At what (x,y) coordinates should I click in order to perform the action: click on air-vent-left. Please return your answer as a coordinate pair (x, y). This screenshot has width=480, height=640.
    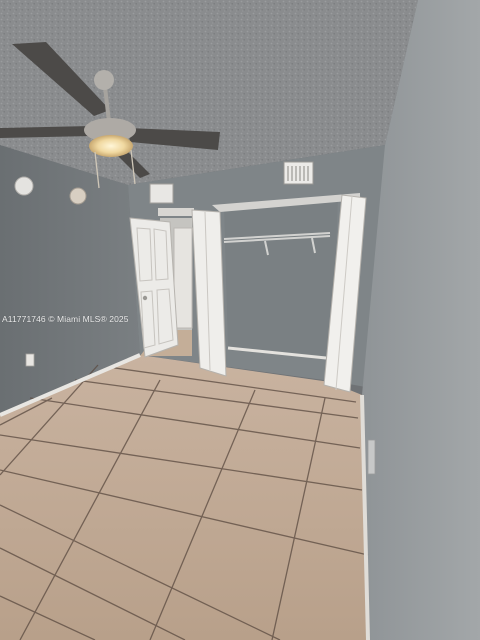
    Looking at the image, I should click on (161, 193).